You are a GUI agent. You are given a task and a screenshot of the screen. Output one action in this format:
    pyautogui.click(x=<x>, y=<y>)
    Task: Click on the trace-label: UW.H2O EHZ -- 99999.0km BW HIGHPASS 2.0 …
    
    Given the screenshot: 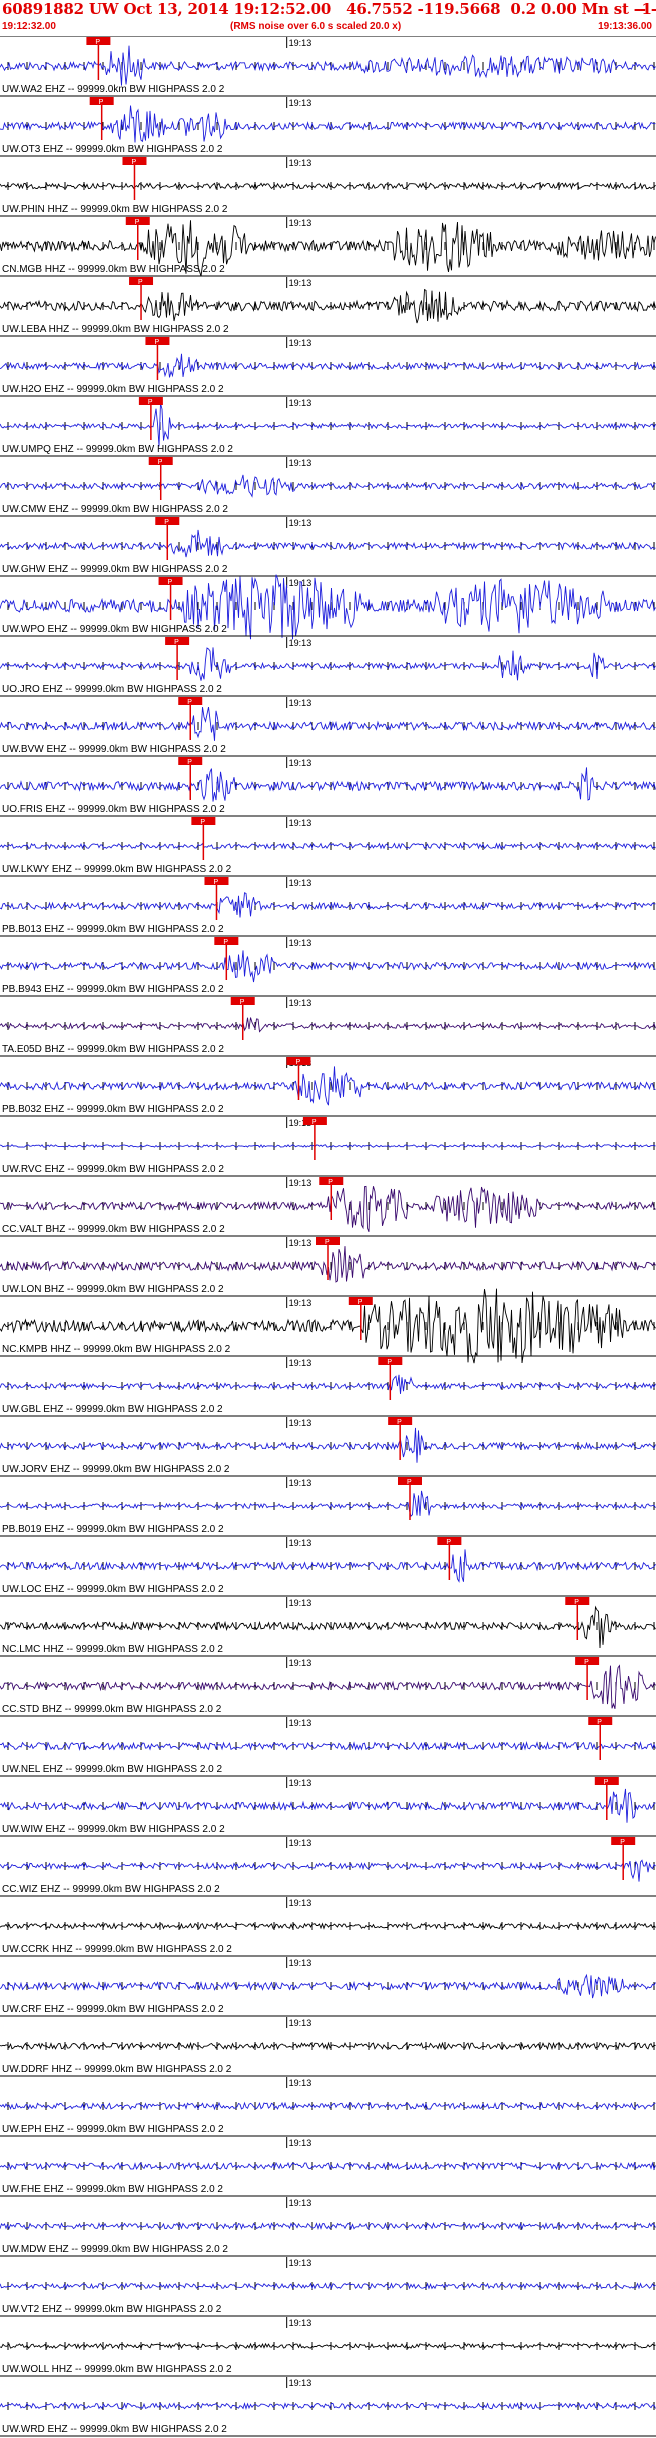 What is the action you would take?
    pyautogui.click(x=113, y=389)
    